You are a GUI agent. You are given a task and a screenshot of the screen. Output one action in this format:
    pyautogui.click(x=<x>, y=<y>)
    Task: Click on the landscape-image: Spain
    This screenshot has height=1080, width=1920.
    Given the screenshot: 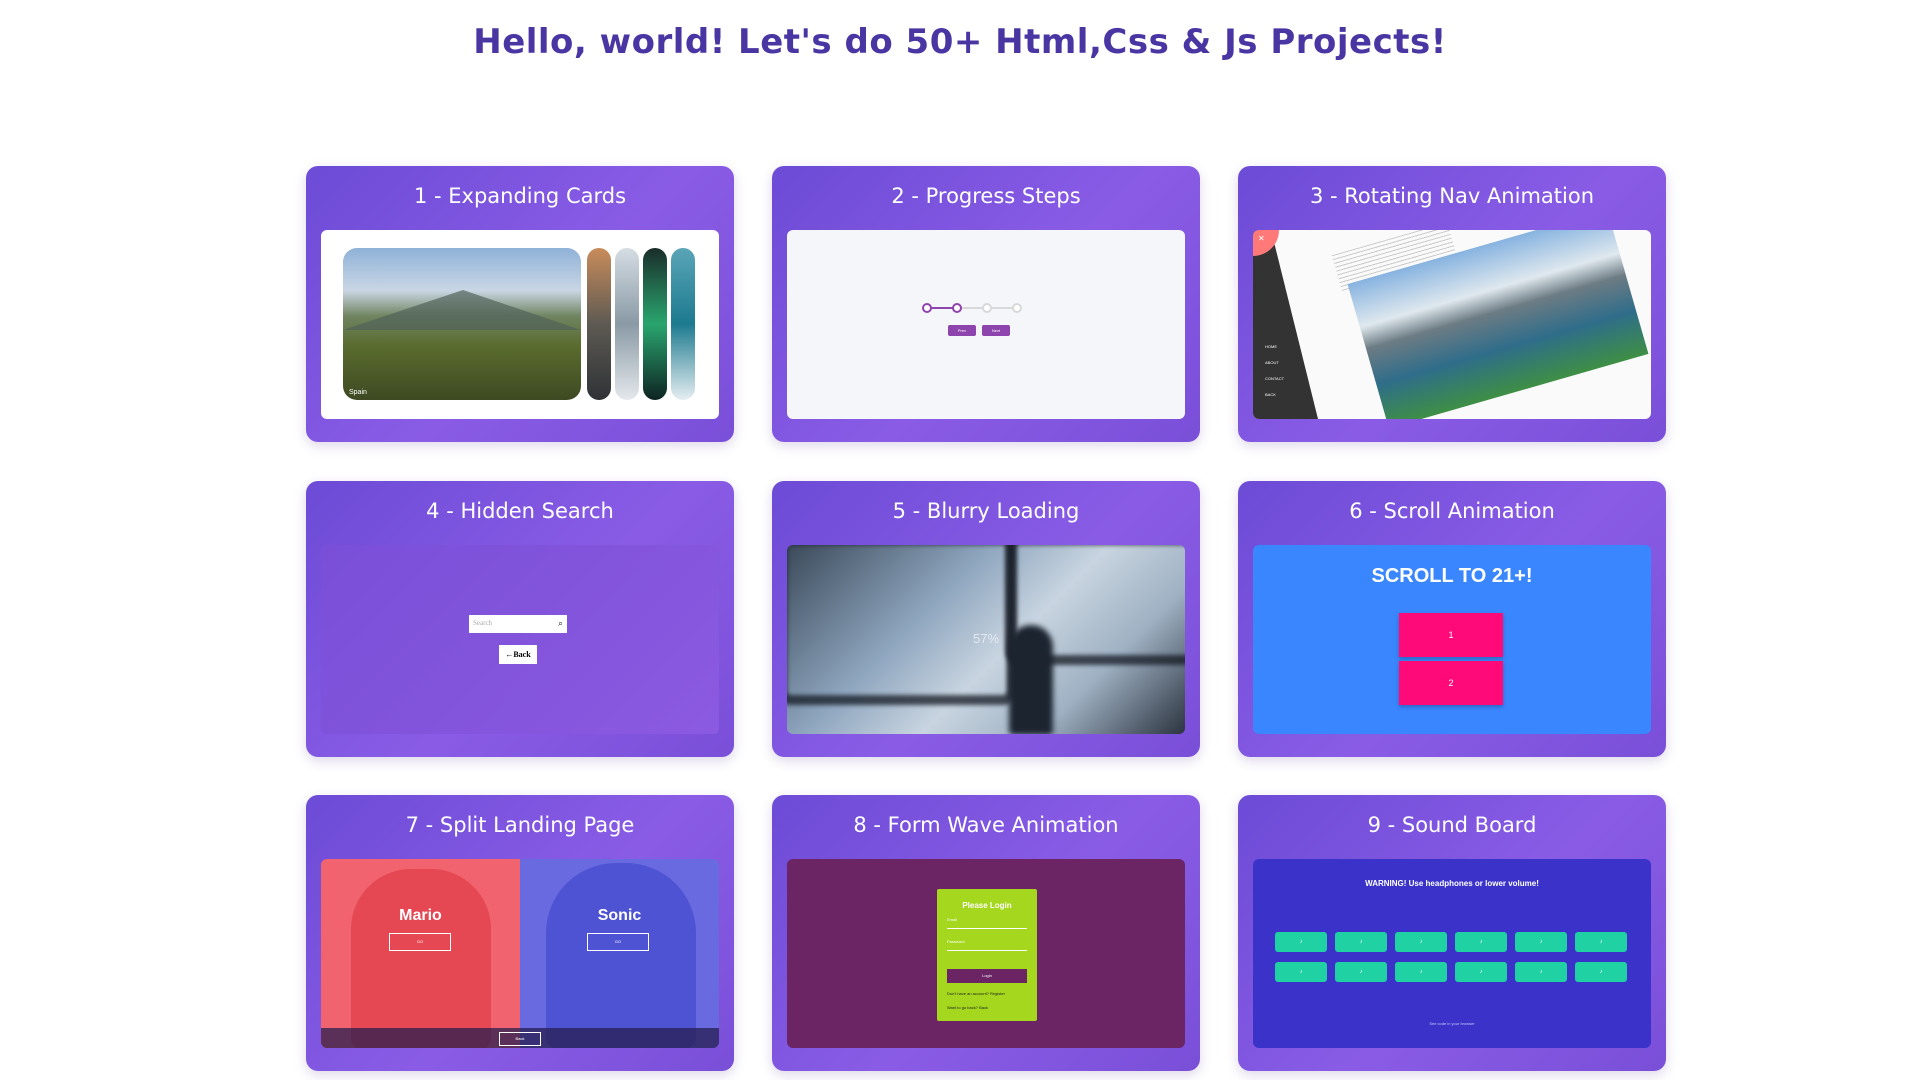 What is the action you would take?
    pyautogui.click(x=462, y=324)
    